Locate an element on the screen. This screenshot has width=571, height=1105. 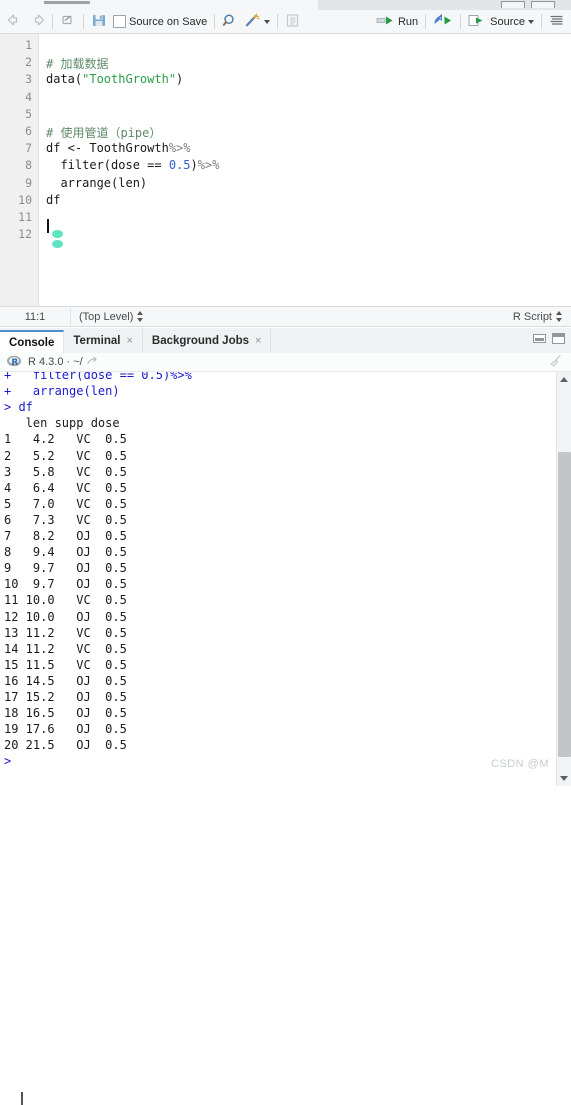
document-outline-button is located at coordinates (556, 22).